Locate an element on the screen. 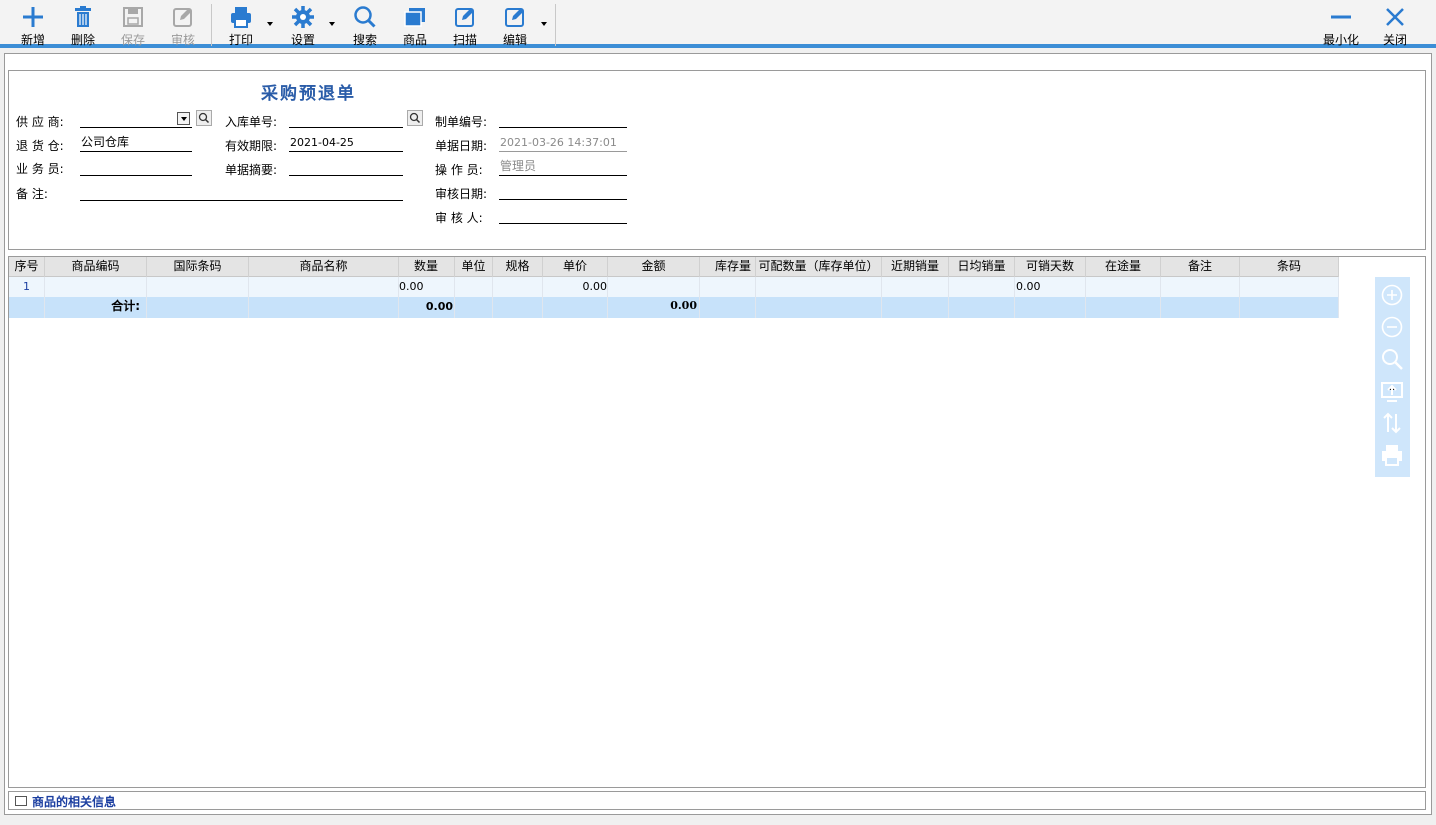  column-header: 条码 is located at coordinates (1289, 267).